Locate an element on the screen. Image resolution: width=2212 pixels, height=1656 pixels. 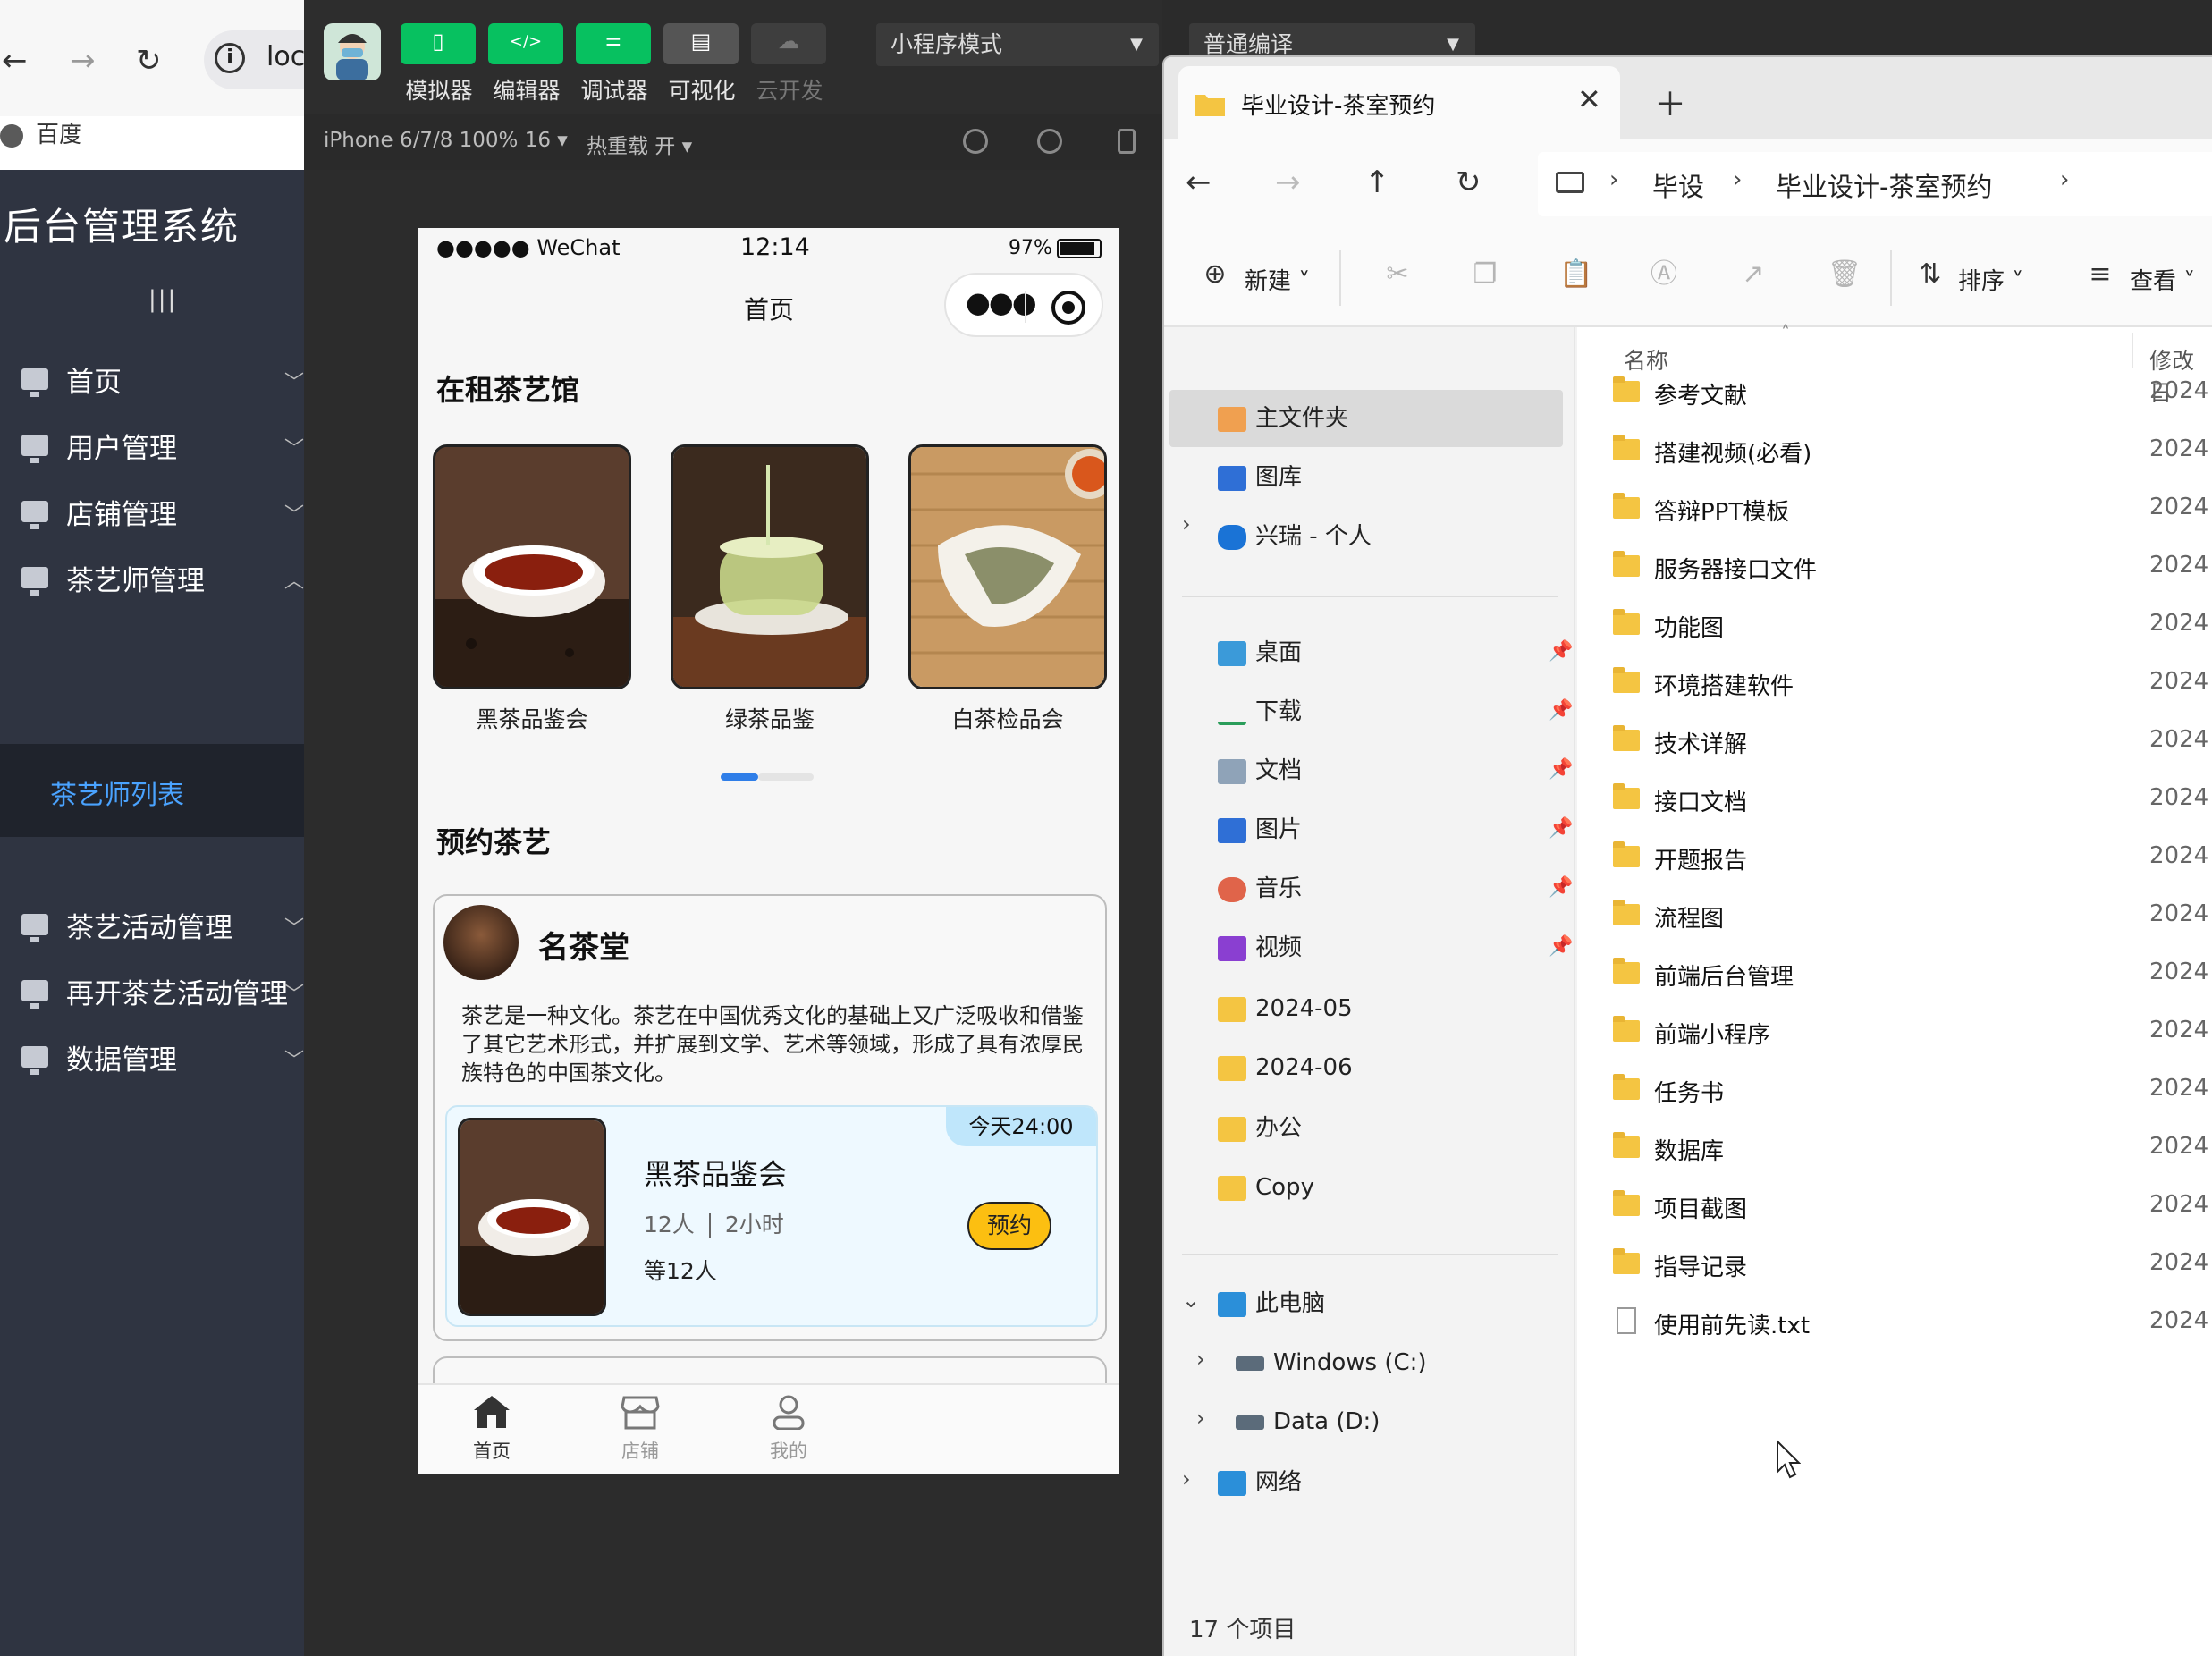
file-row: 开题报告 2024 is located at coordinates (1894, 858).